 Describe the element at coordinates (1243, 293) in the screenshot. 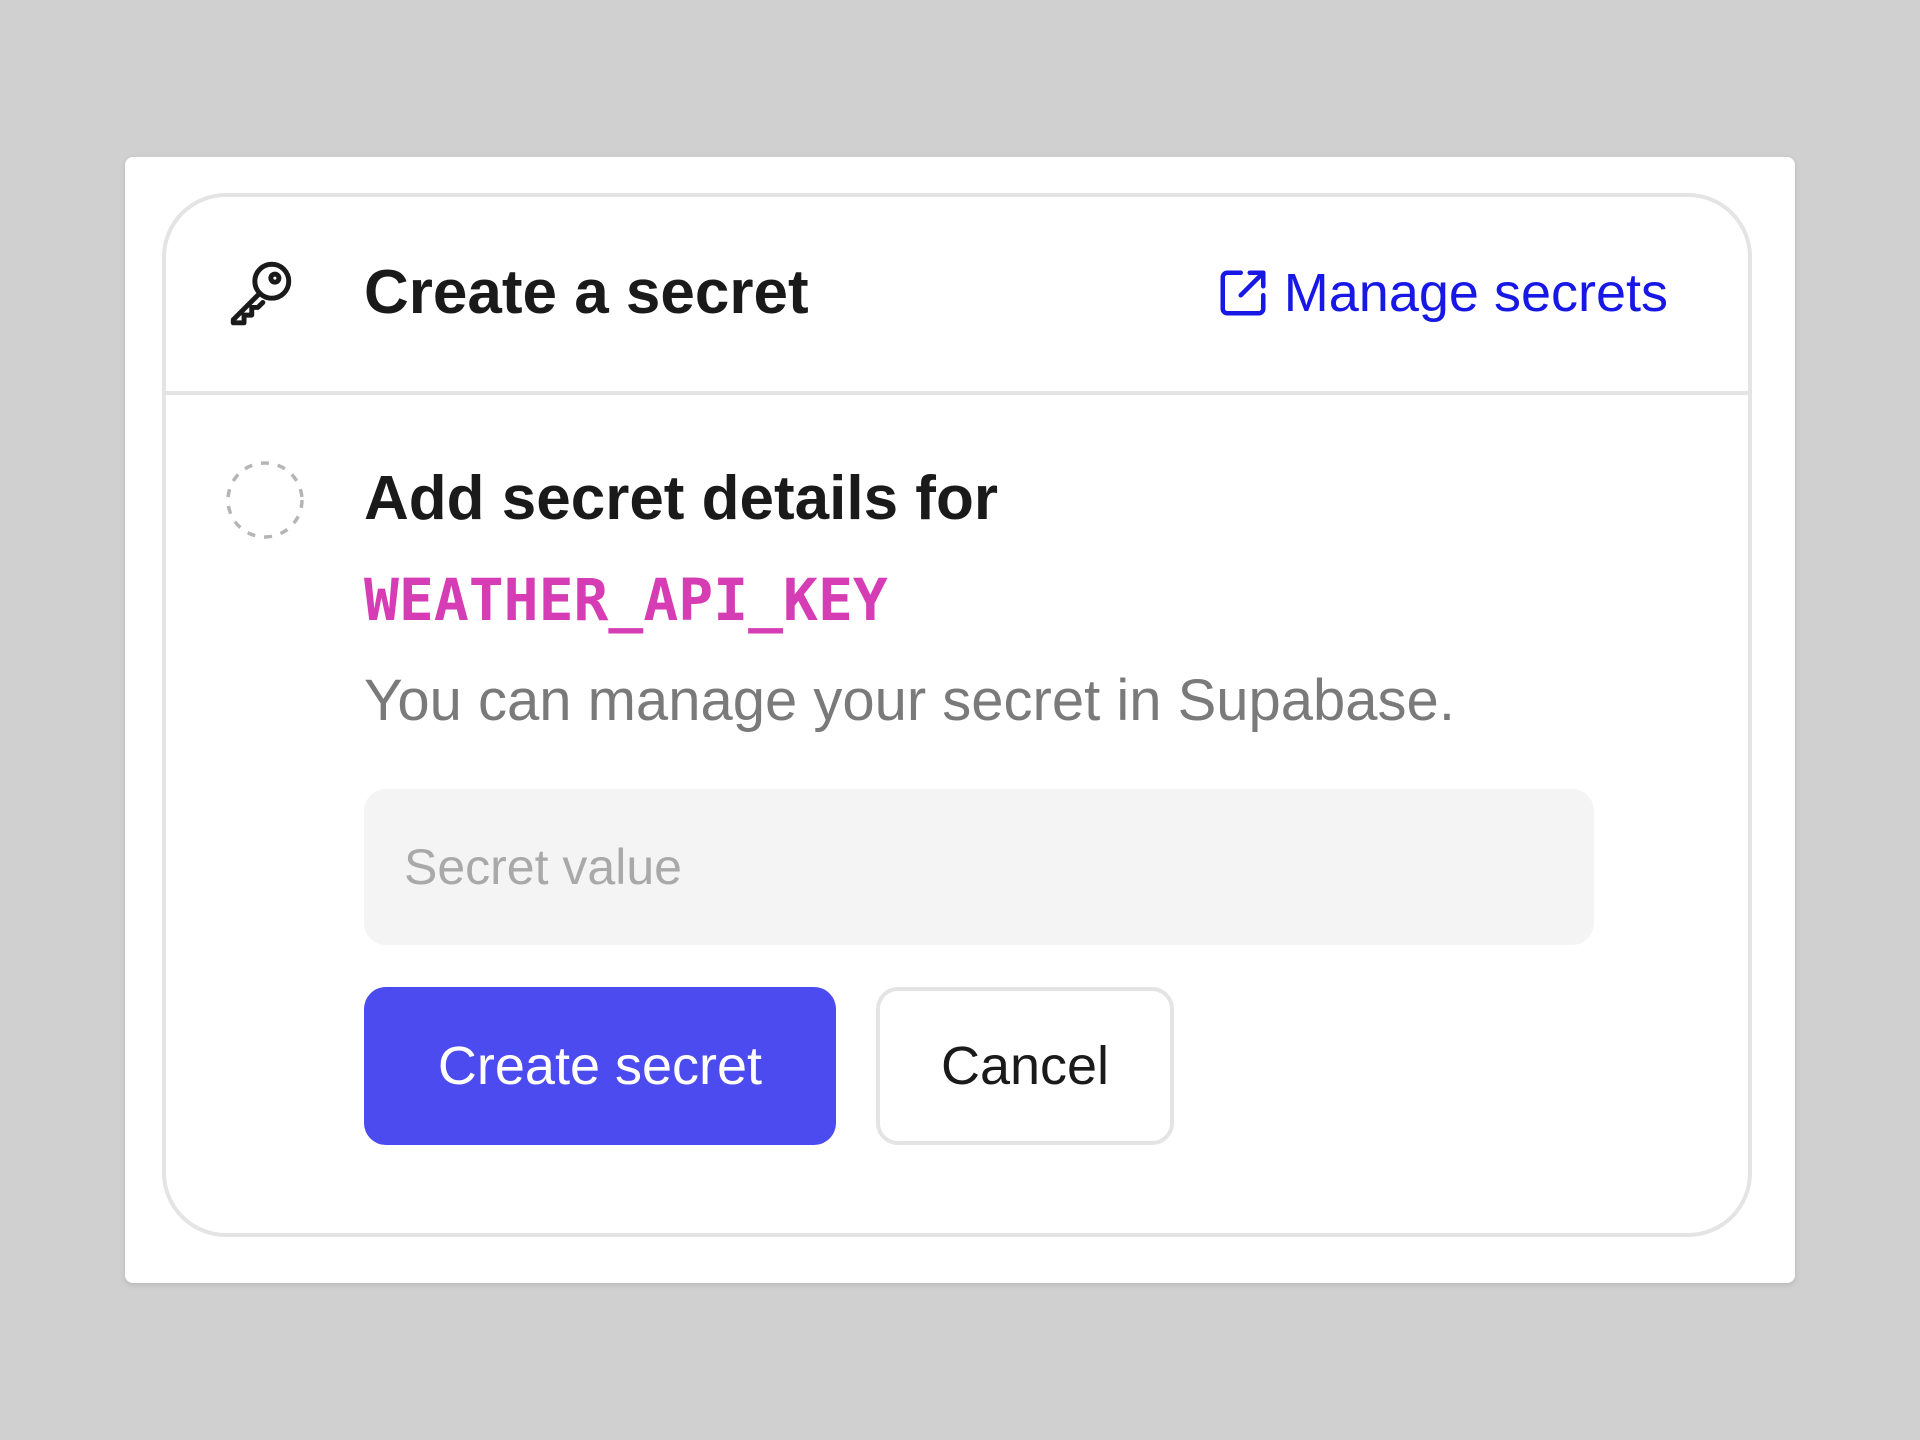

I see `external-link-icon` at that location.